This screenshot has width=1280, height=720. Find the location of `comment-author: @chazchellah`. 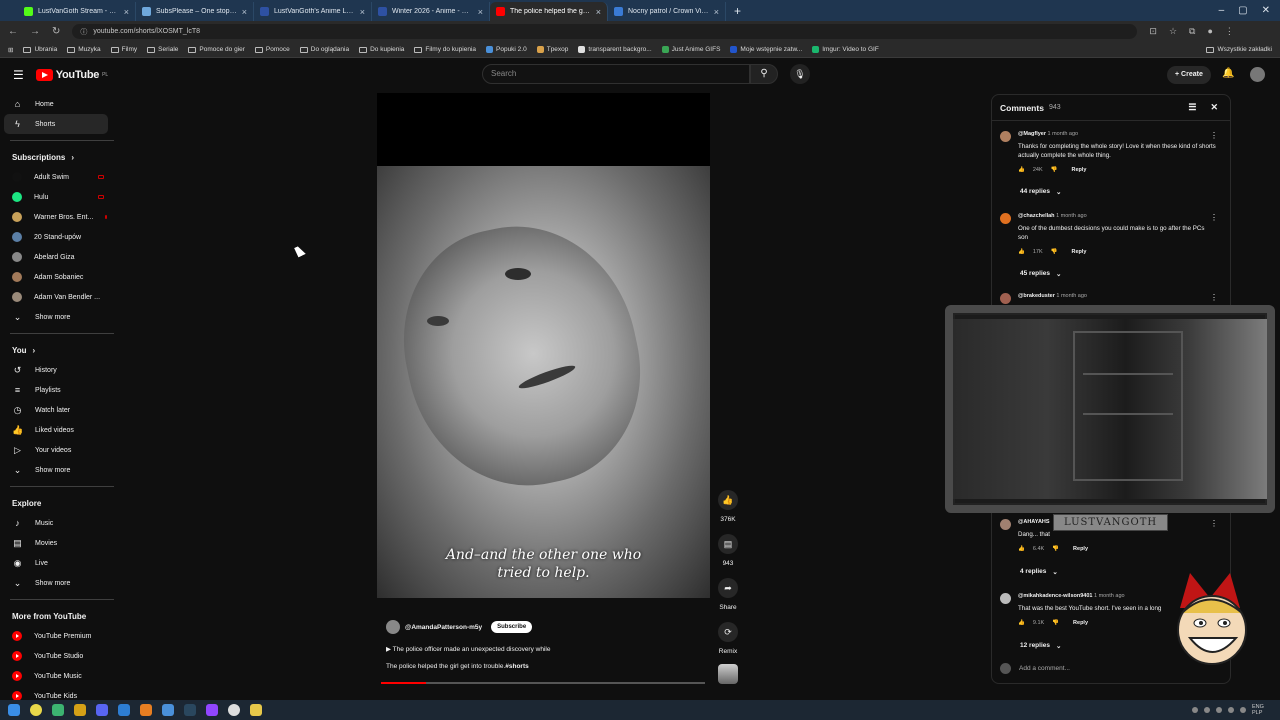

comment-author: @chazchellah is located at coordinates (1036, 216).